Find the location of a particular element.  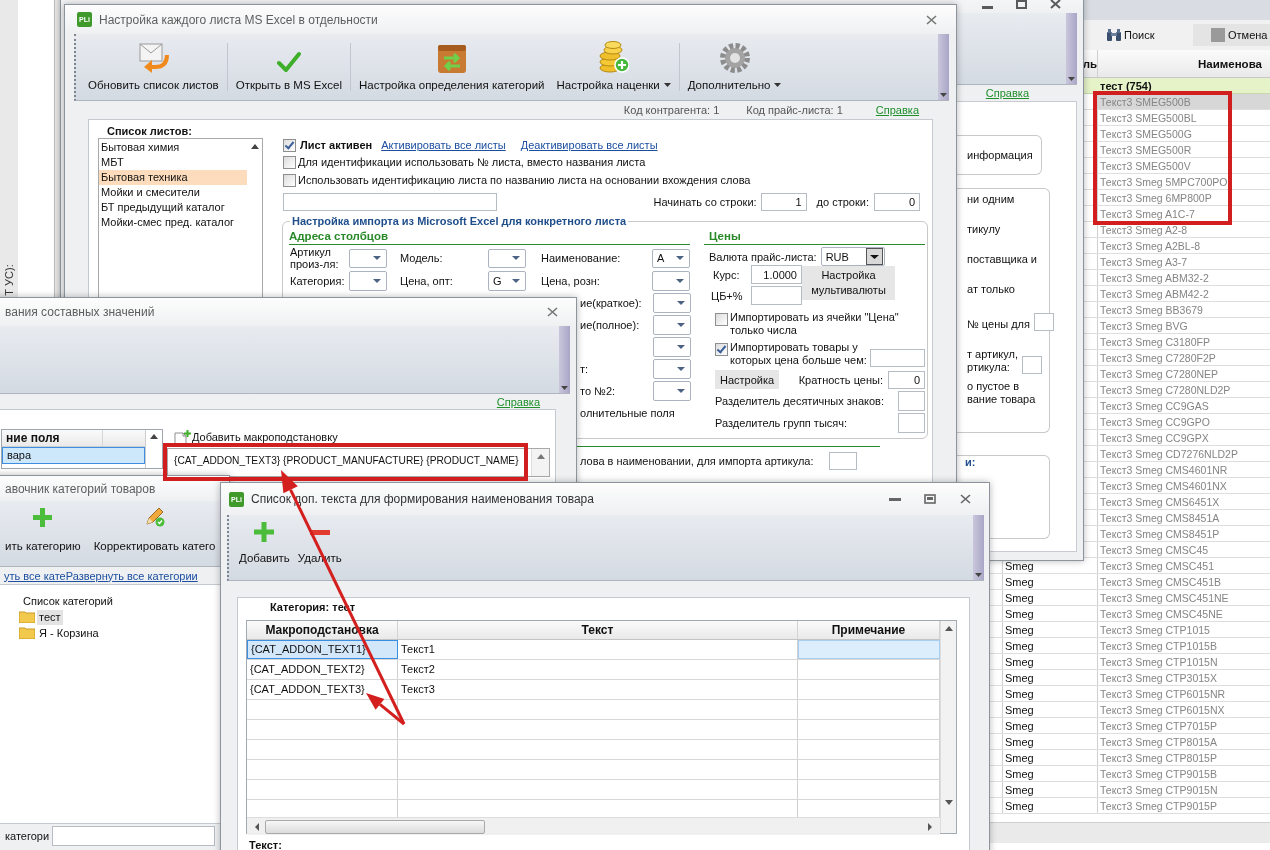

table-cell: Текст3 is located at coordinates (598, 689).